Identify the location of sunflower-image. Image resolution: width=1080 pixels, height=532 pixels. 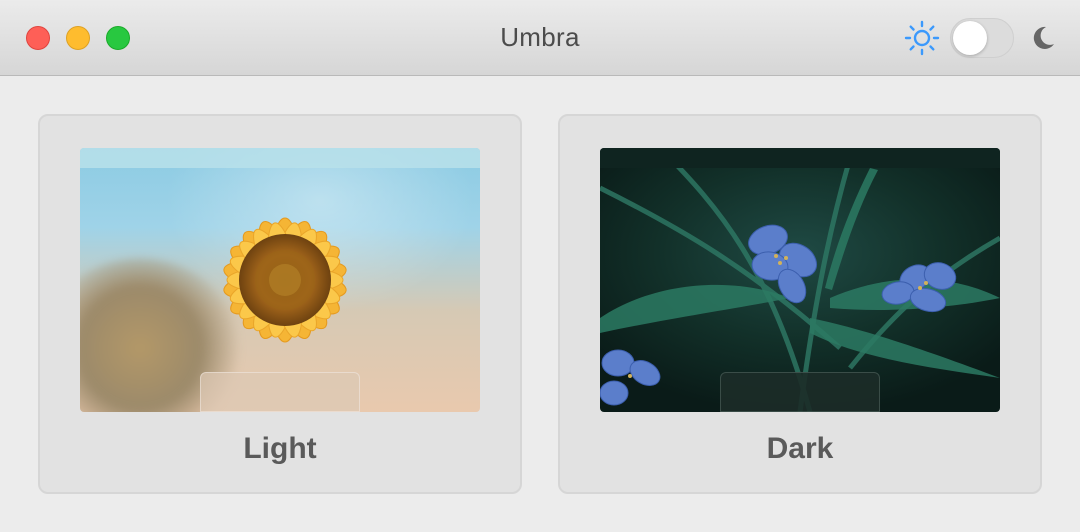
(285, 280).